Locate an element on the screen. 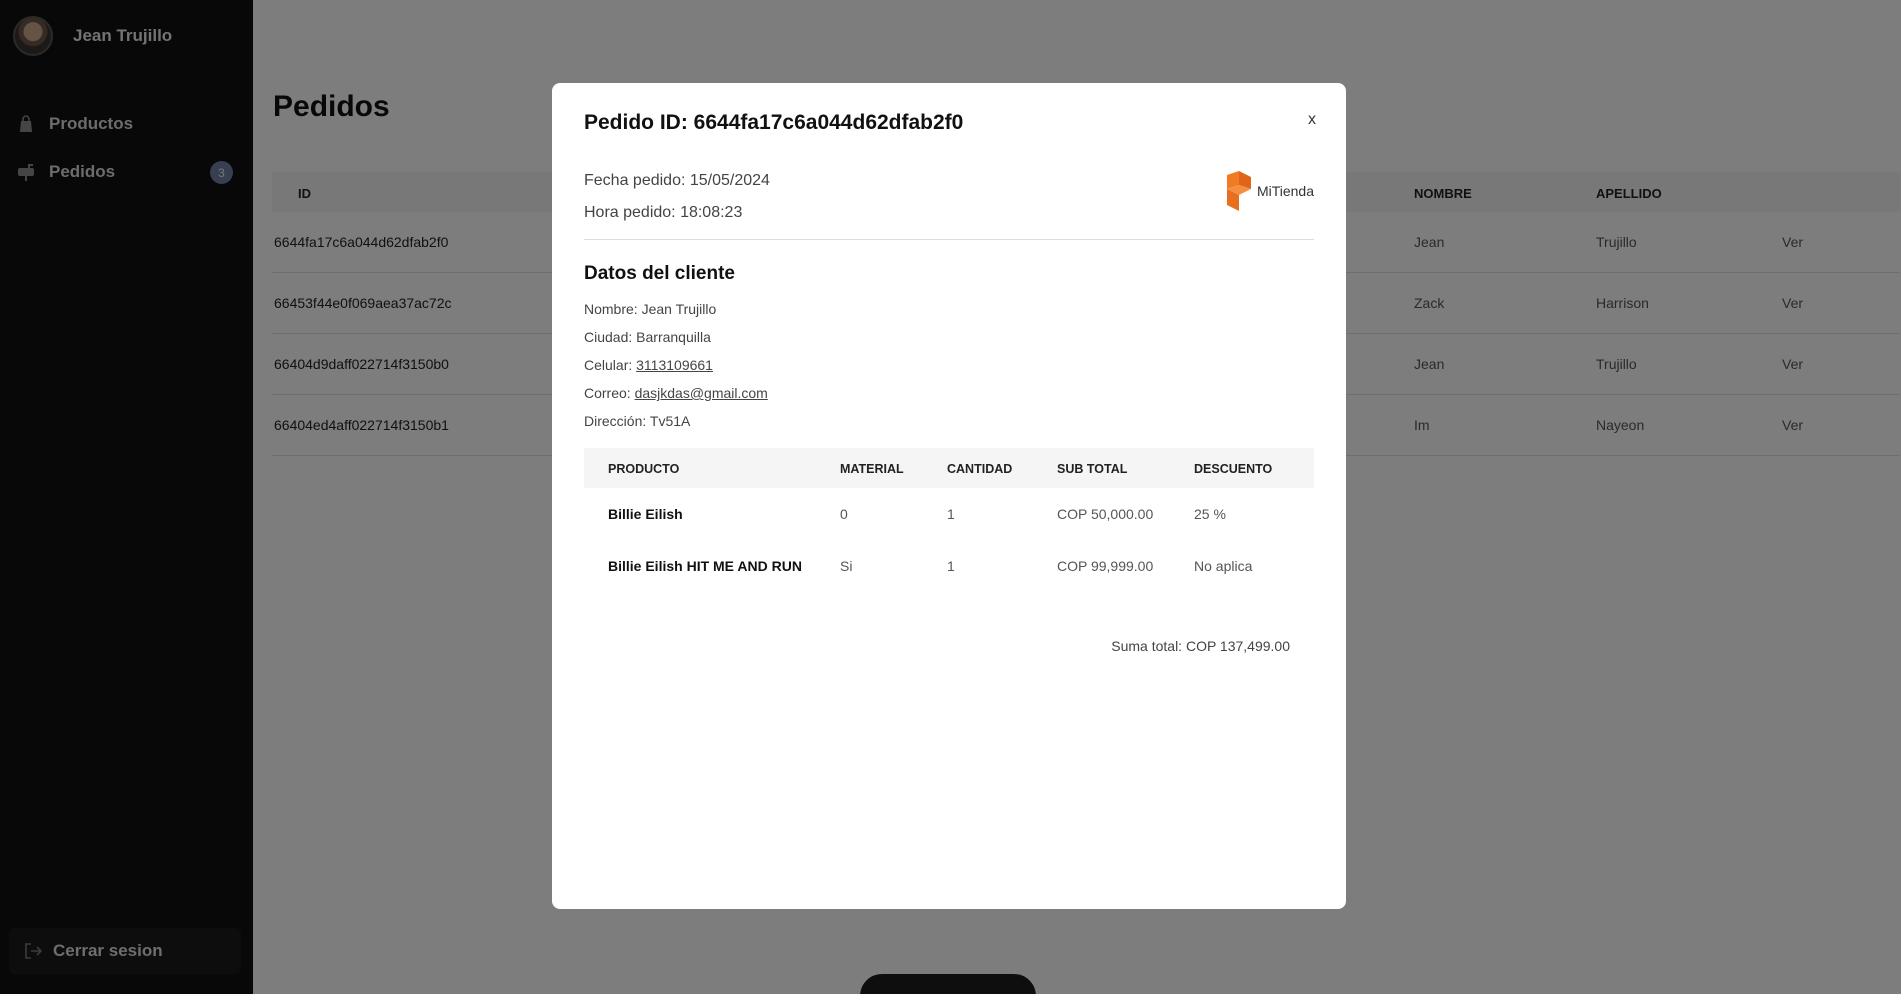 This screenshot has height=994, width=1901. close-button: x is located at coordinates (1312, 120).